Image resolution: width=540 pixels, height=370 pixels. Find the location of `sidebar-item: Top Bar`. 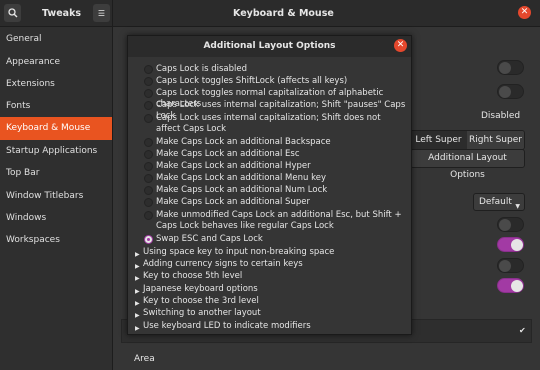

sidebar-item: Top Bar is located at coordinates (56, 173).